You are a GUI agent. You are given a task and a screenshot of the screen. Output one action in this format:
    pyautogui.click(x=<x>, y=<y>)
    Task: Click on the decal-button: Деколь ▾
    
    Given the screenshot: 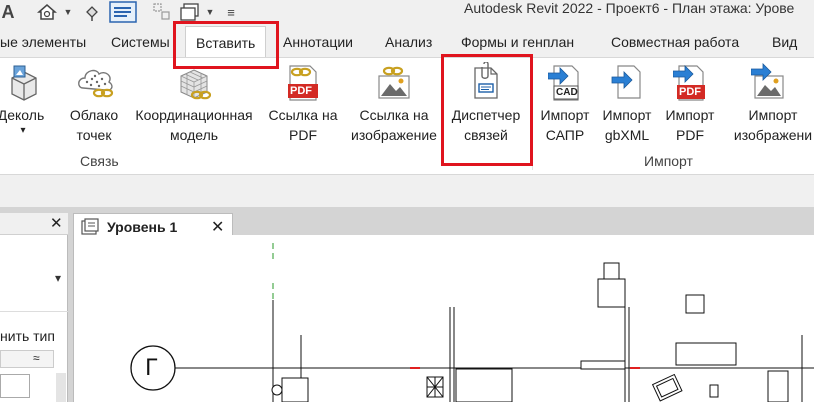 What is the action you would take?
    pyautogui.click(x=23, y=97)
    